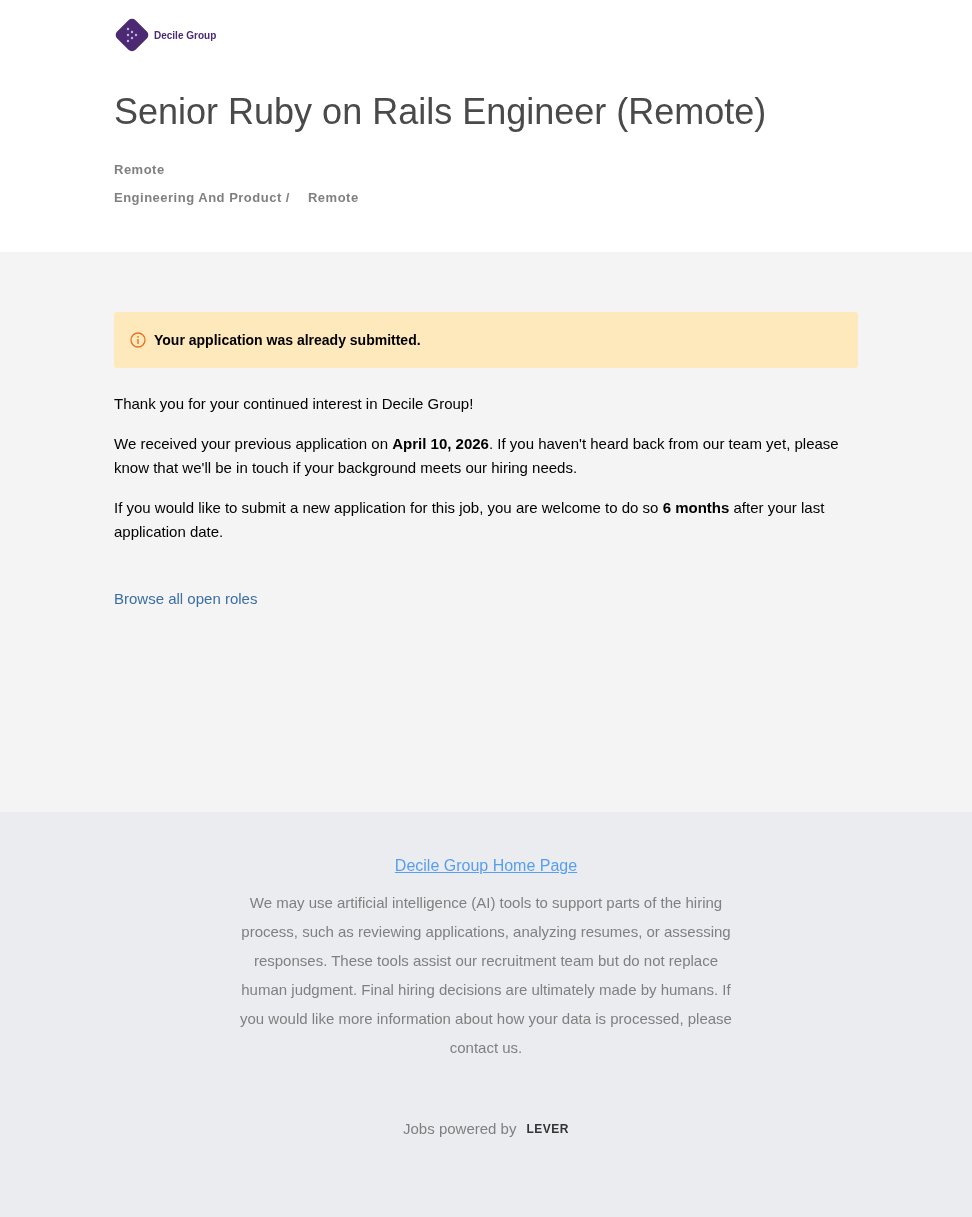  What do you see at coordinates (140, 170) in the screenshot?
I see `job-location: Remote` at bounding box center [140, 170].